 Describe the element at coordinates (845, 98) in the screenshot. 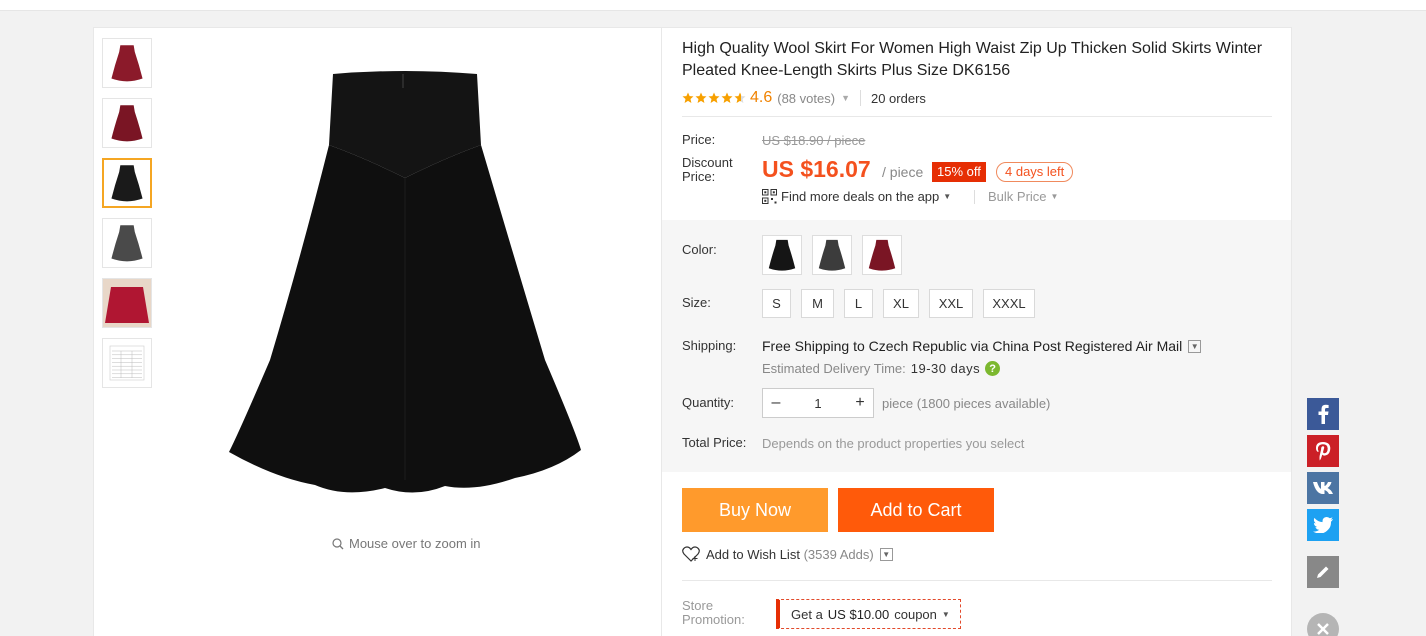

I see `chevron-down-icon: ▼` at that location.